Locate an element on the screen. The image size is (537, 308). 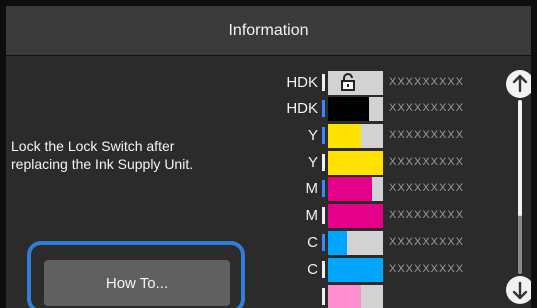
ink-row-light-magenta is located at coordinates (380, 296).